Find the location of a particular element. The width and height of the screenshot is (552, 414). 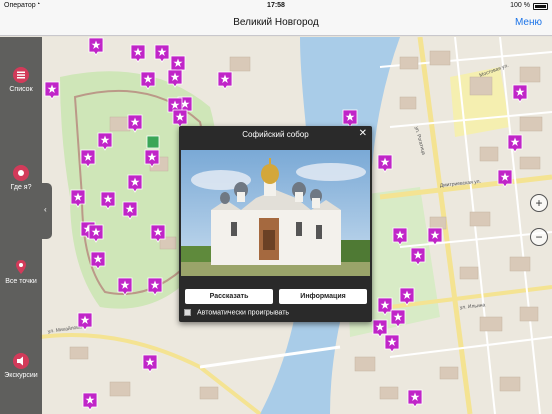

zoom-in-button: + is located at coordinates (539, 203).